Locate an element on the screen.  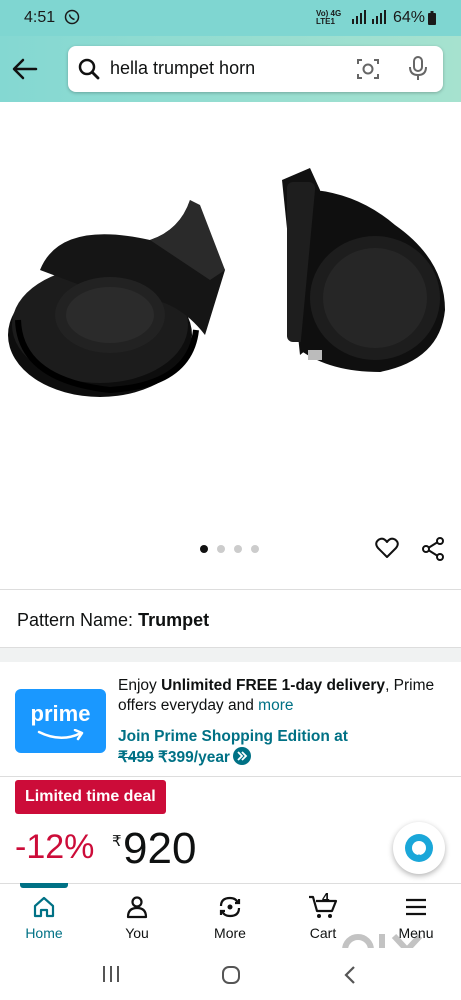
prime-old-price: ₹499 is located at coordinates (136, 757).